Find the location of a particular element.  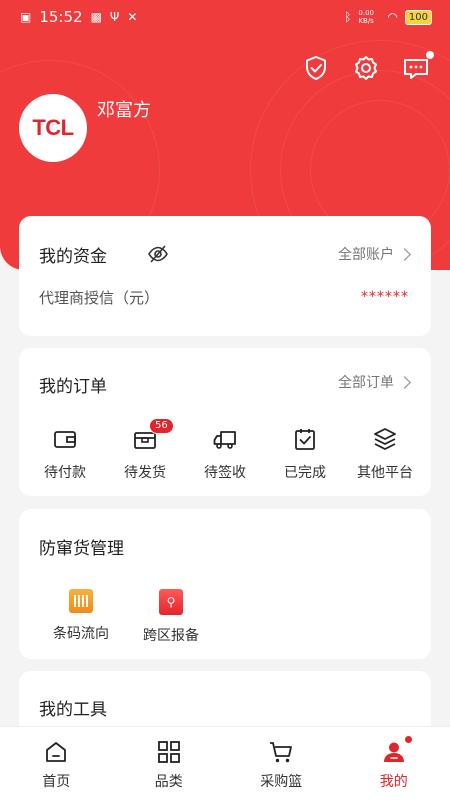

gear-icon is located at coordinates (366, 68).